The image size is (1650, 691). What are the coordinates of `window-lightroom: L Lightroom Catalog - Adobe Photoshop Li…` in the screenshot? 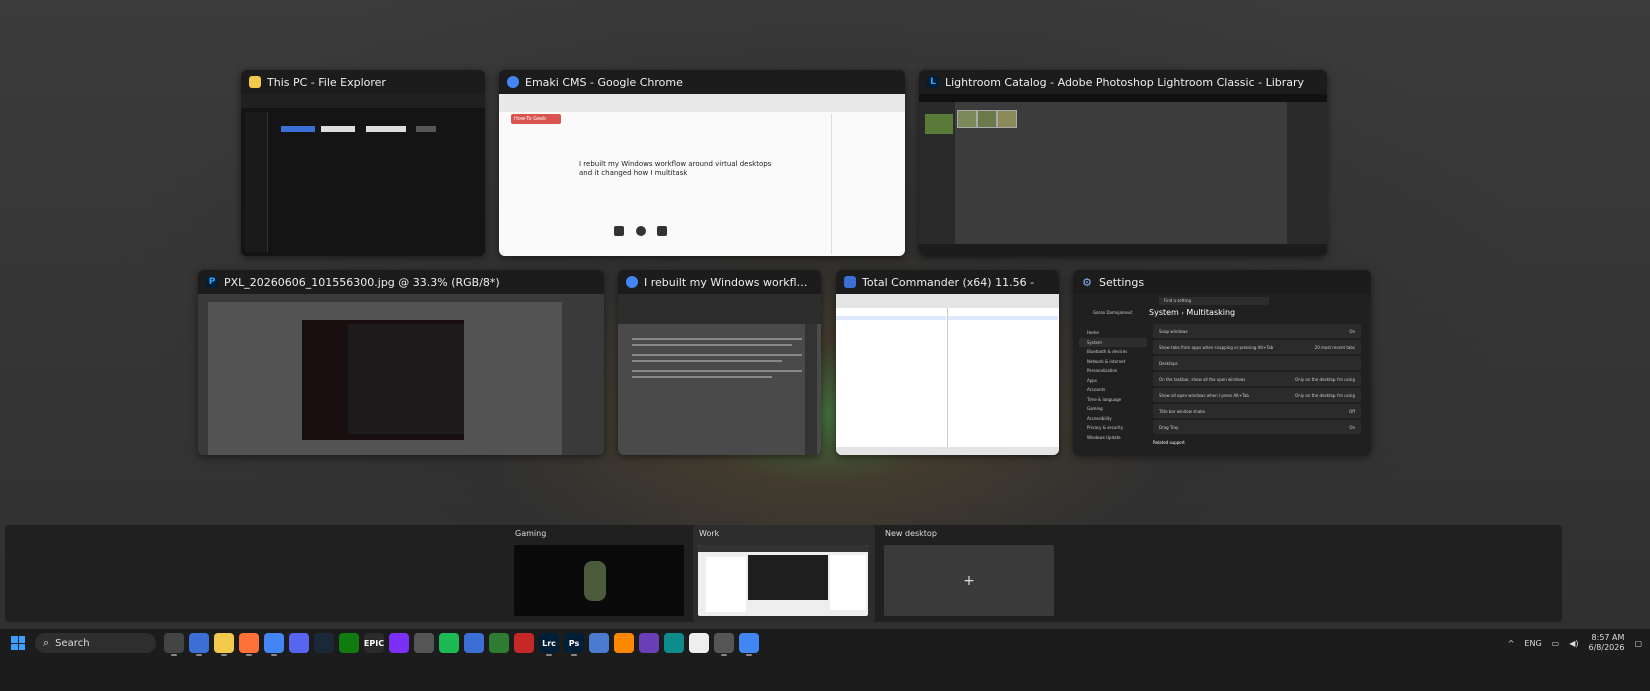 It's located at (1123, 163).